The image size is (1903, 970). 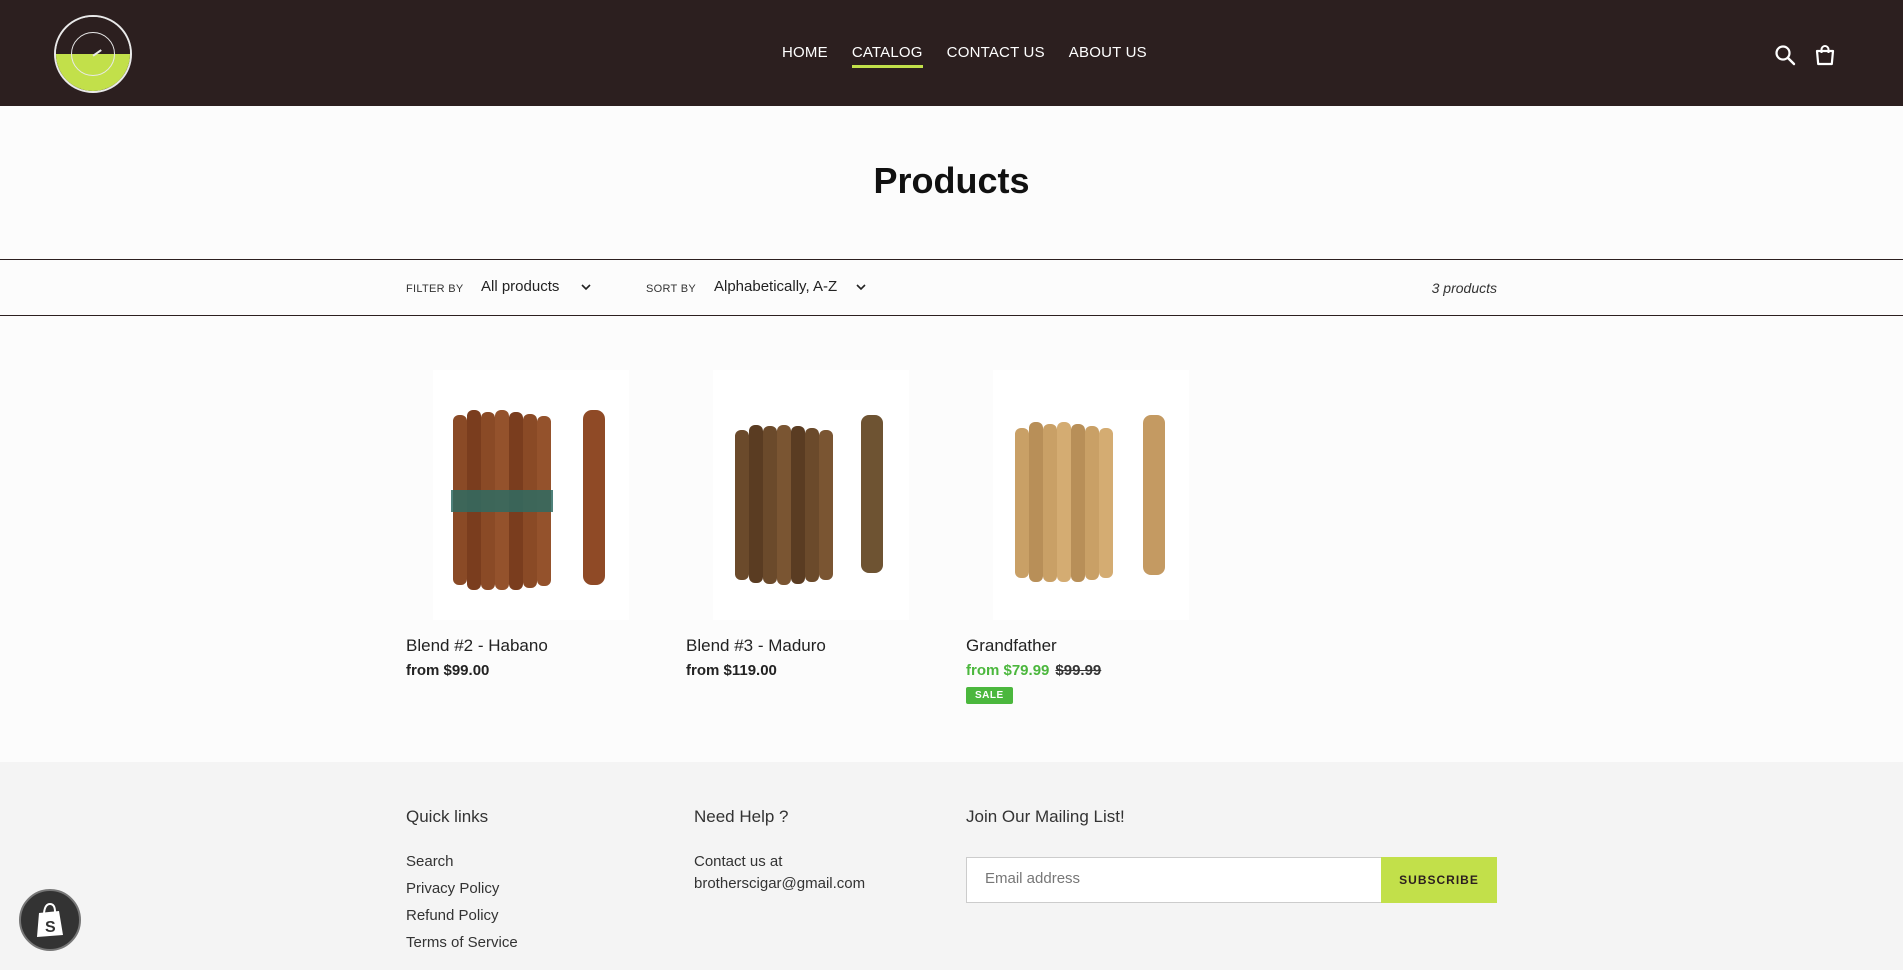 What do you see at coordinates (887, 56) in the screenshot?
I see `nav-catalog: CATALOG` at bounding box center [887, 56].